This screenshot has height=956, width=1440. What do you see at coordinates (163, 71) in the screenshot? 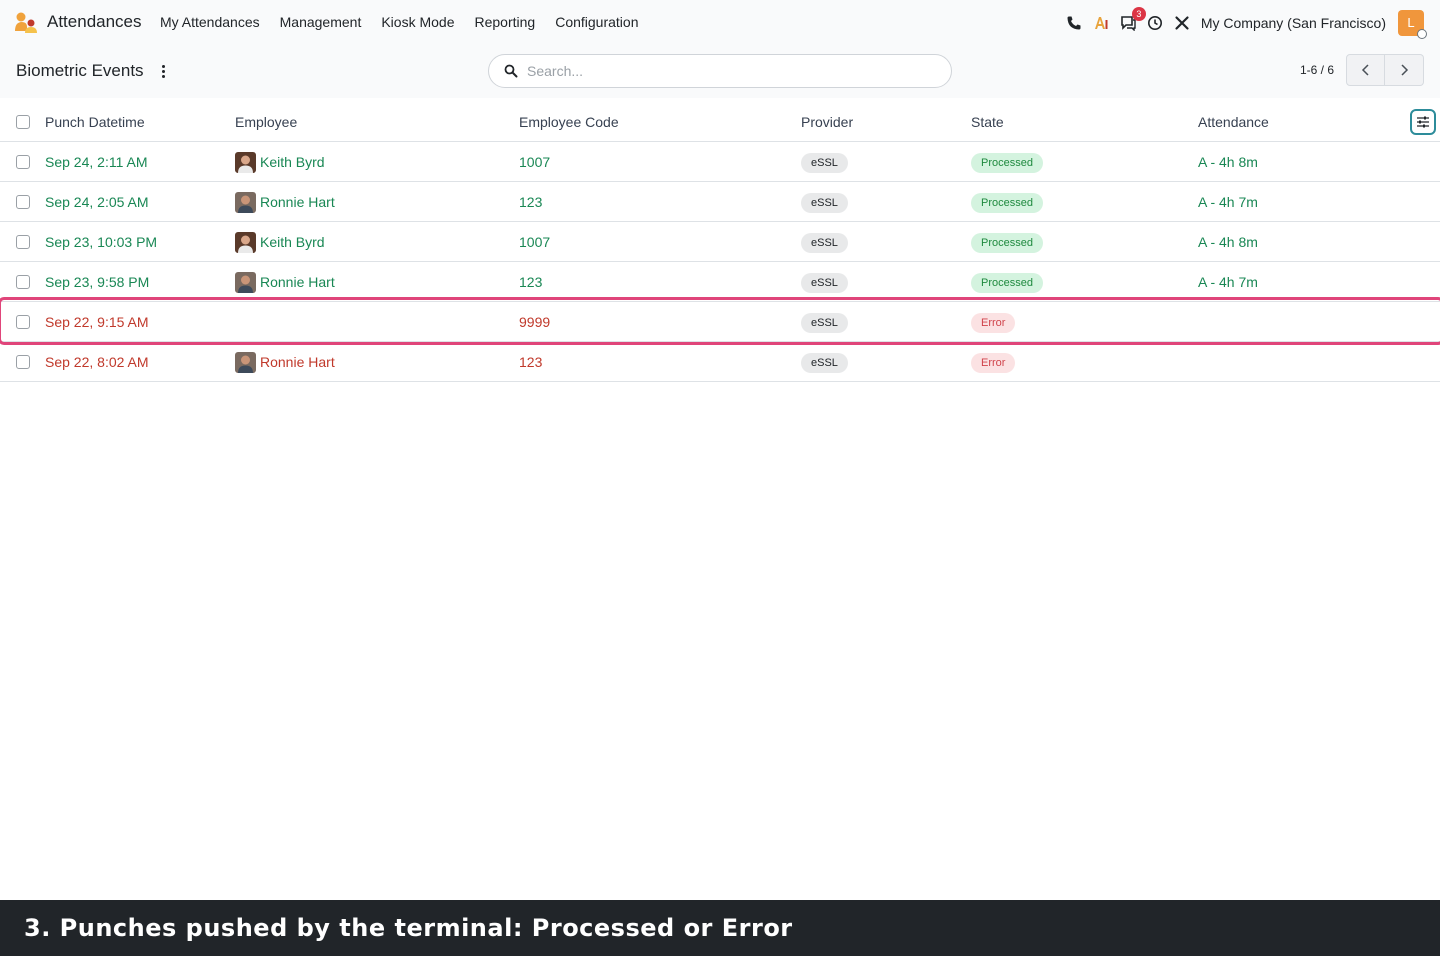
I see `actions-menu-icon` at bounding box center [163, 71].